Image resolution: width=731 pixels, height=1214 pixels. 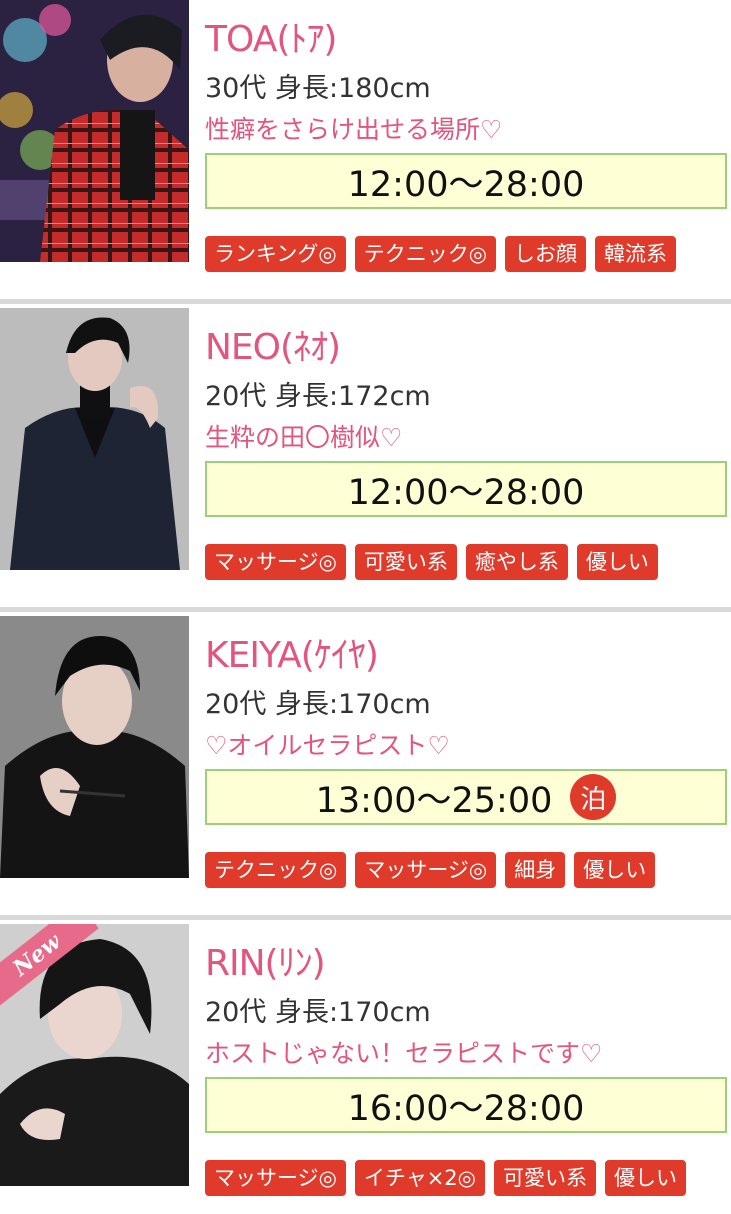 What do you see at coordinates (94, 1055) in the screenshot?
I see `therapist-photo: New` at bounding box center [94, 1055].